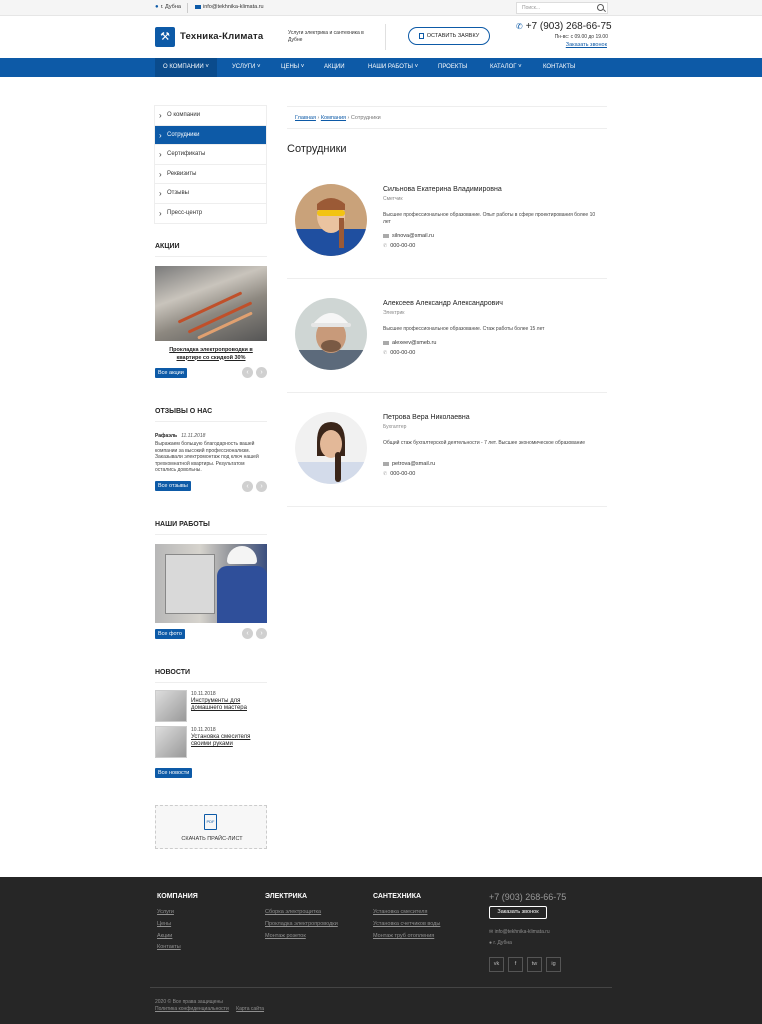  I want to click on email-info: info@tekhnika-klimata.ru, so click(229, 7).